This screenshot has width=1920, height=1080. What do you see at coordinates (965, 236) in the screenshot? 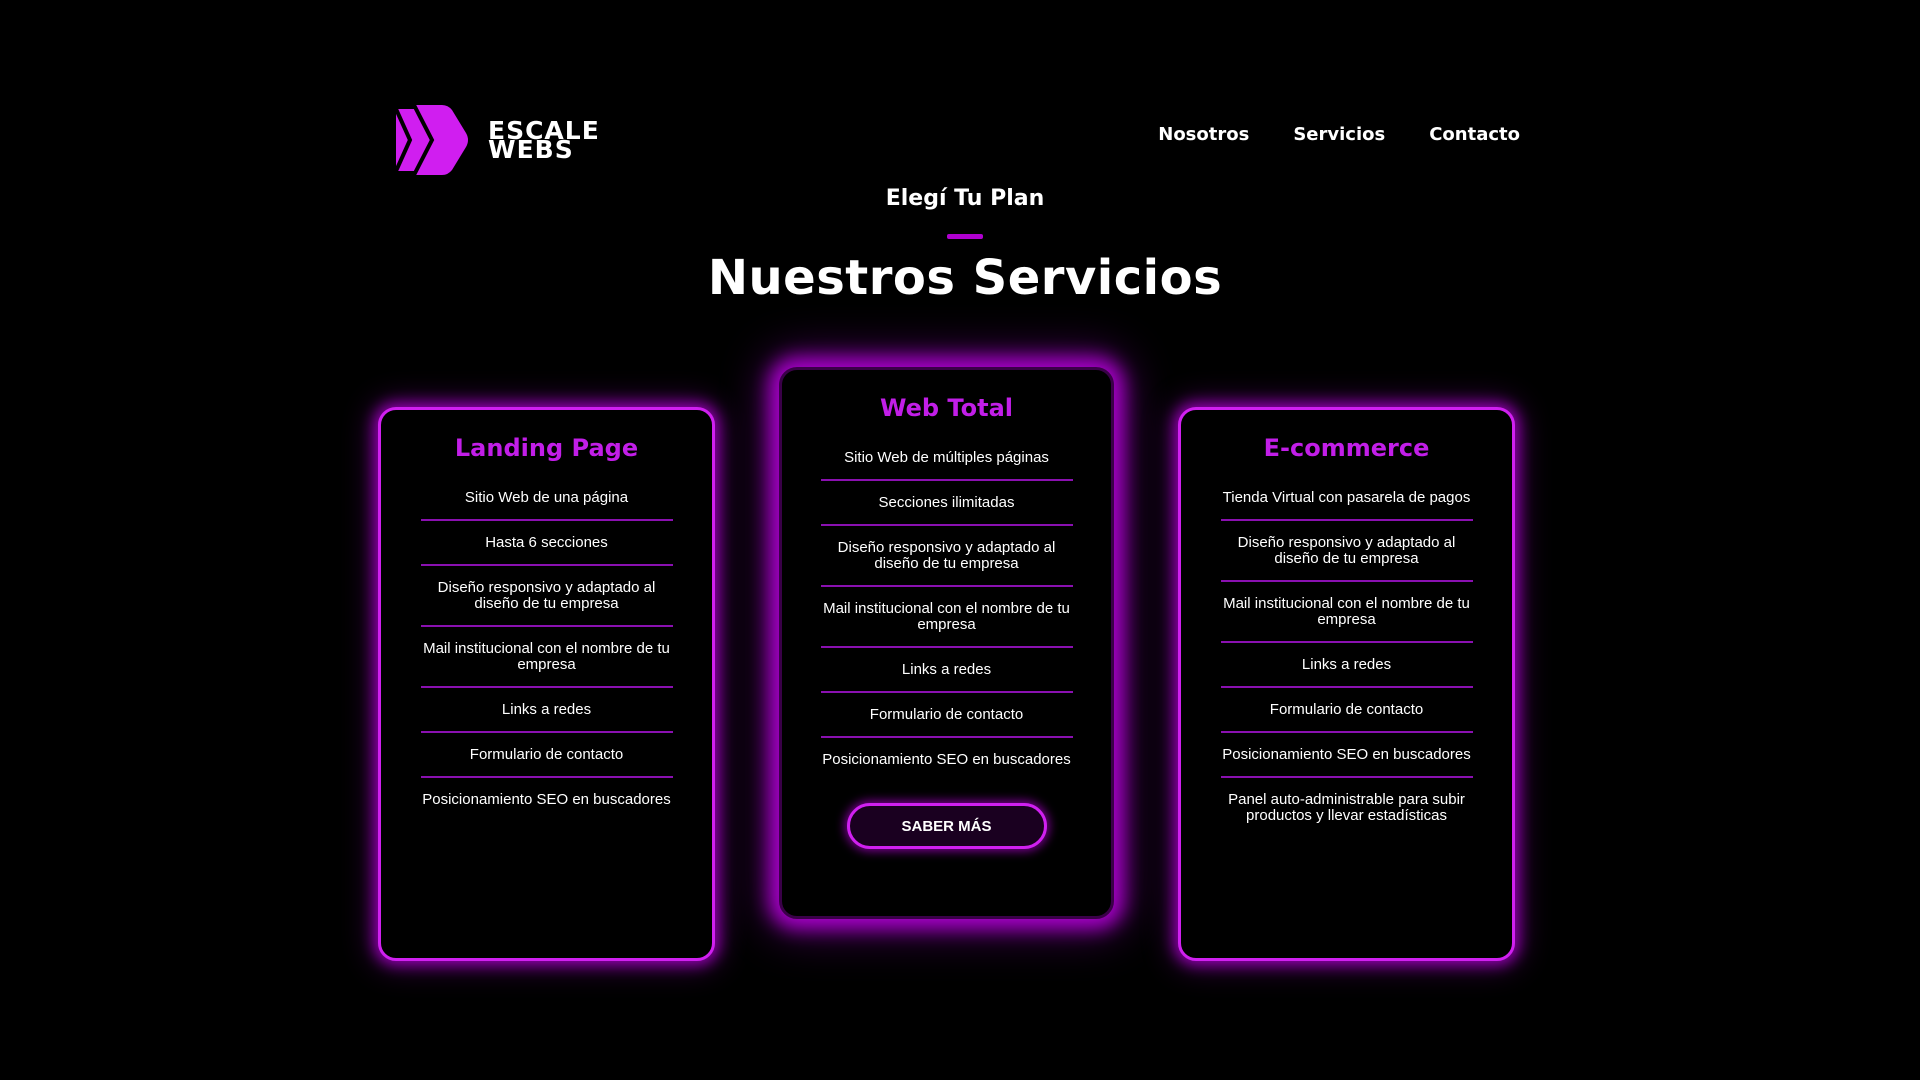
I see `eyebrow-divider` at bounding box center [965, 236].